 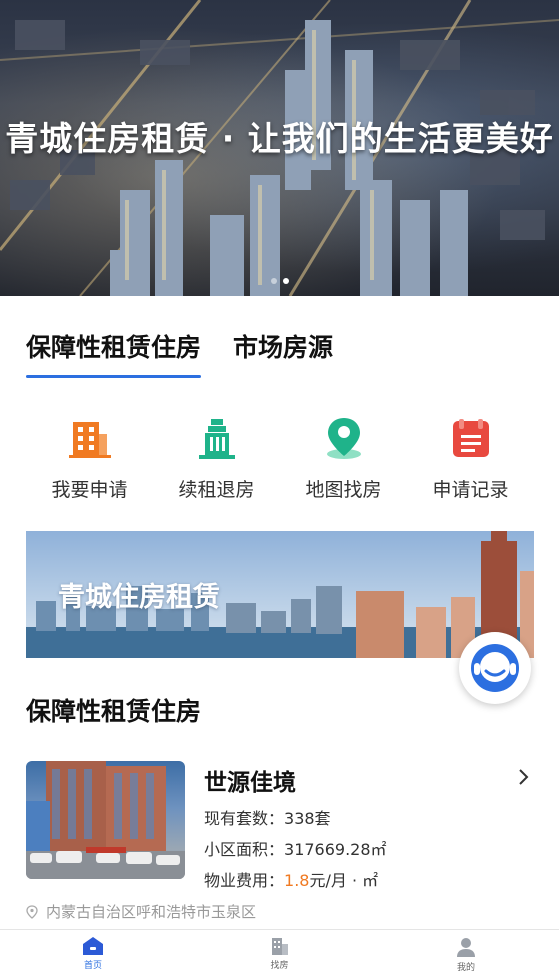 I want to click on address-text: 内蒙古自治区呼和浩特市玉泉区, so click(x=151, y=912).